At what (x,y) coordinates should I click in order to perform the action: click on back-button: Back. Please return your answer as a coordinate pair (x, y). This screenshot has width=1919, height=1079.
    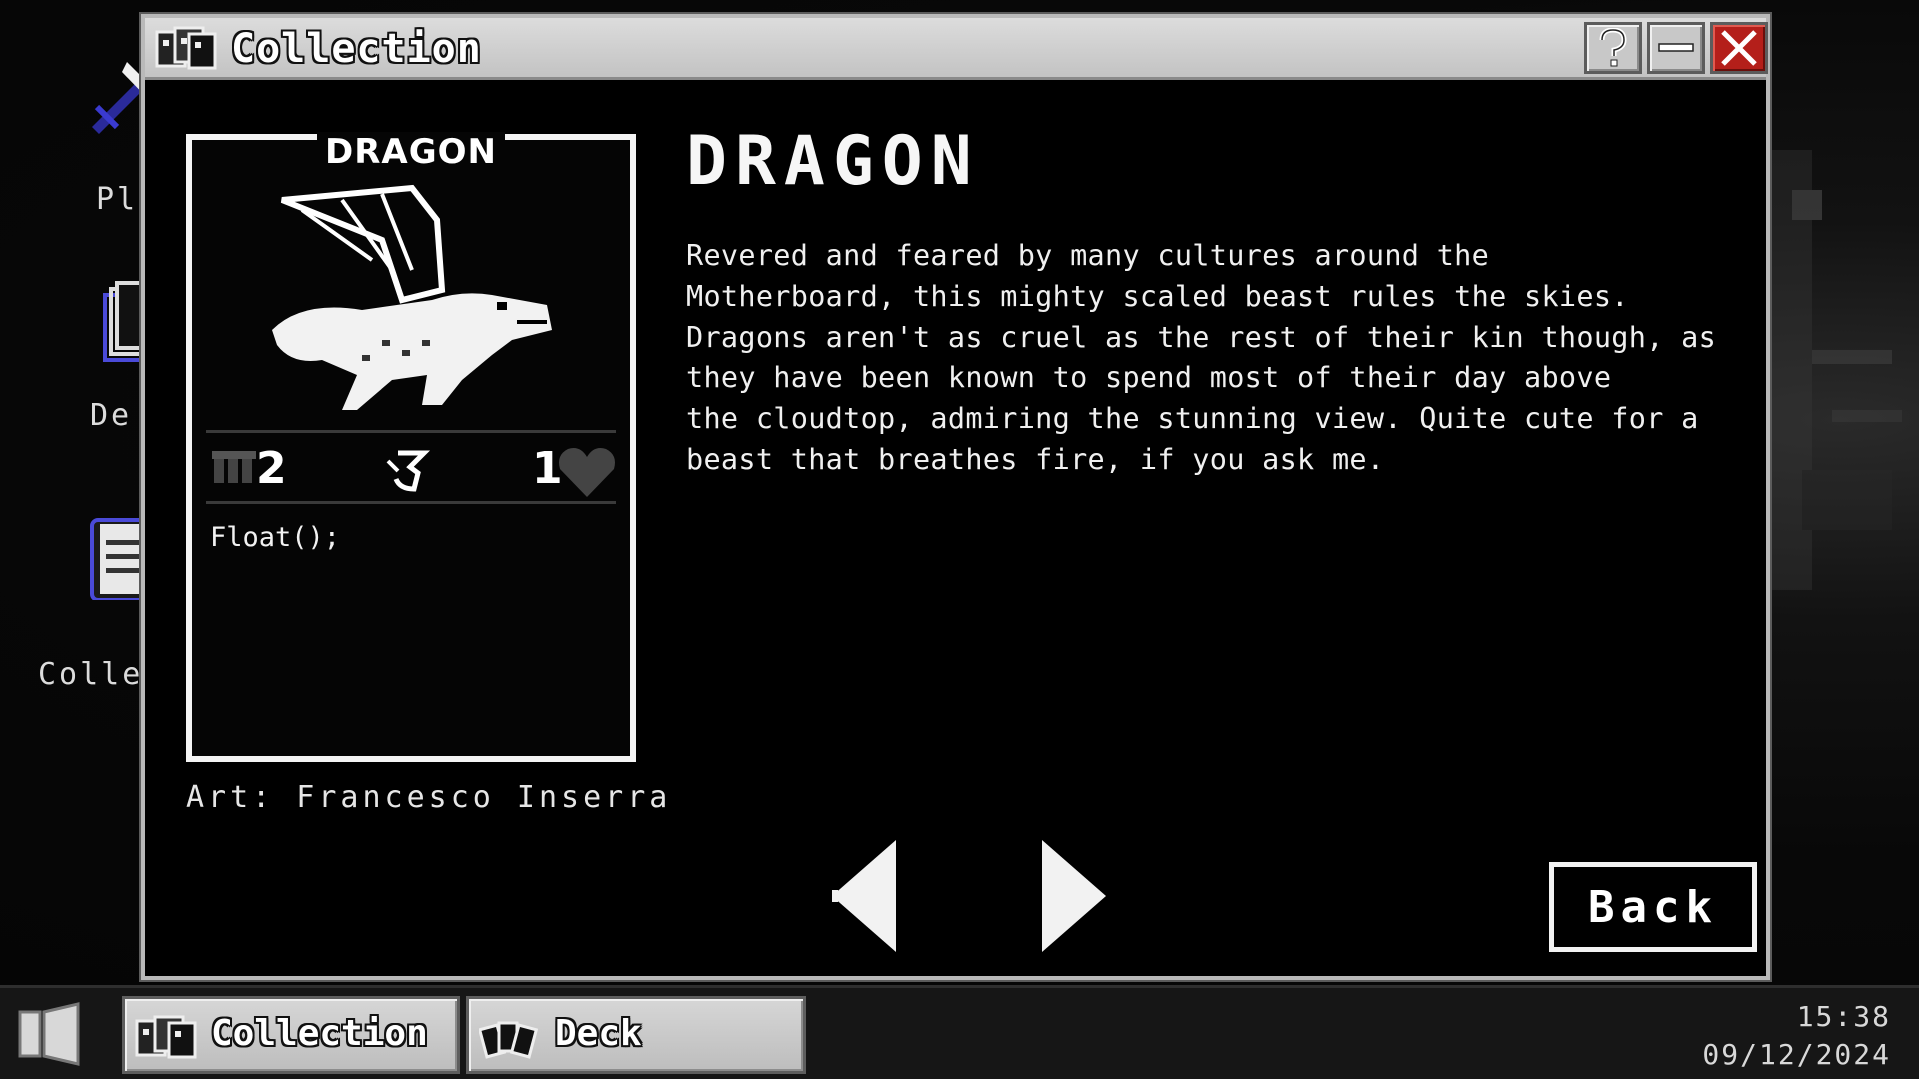
    Looking at the image, I should click on (1653, 907).